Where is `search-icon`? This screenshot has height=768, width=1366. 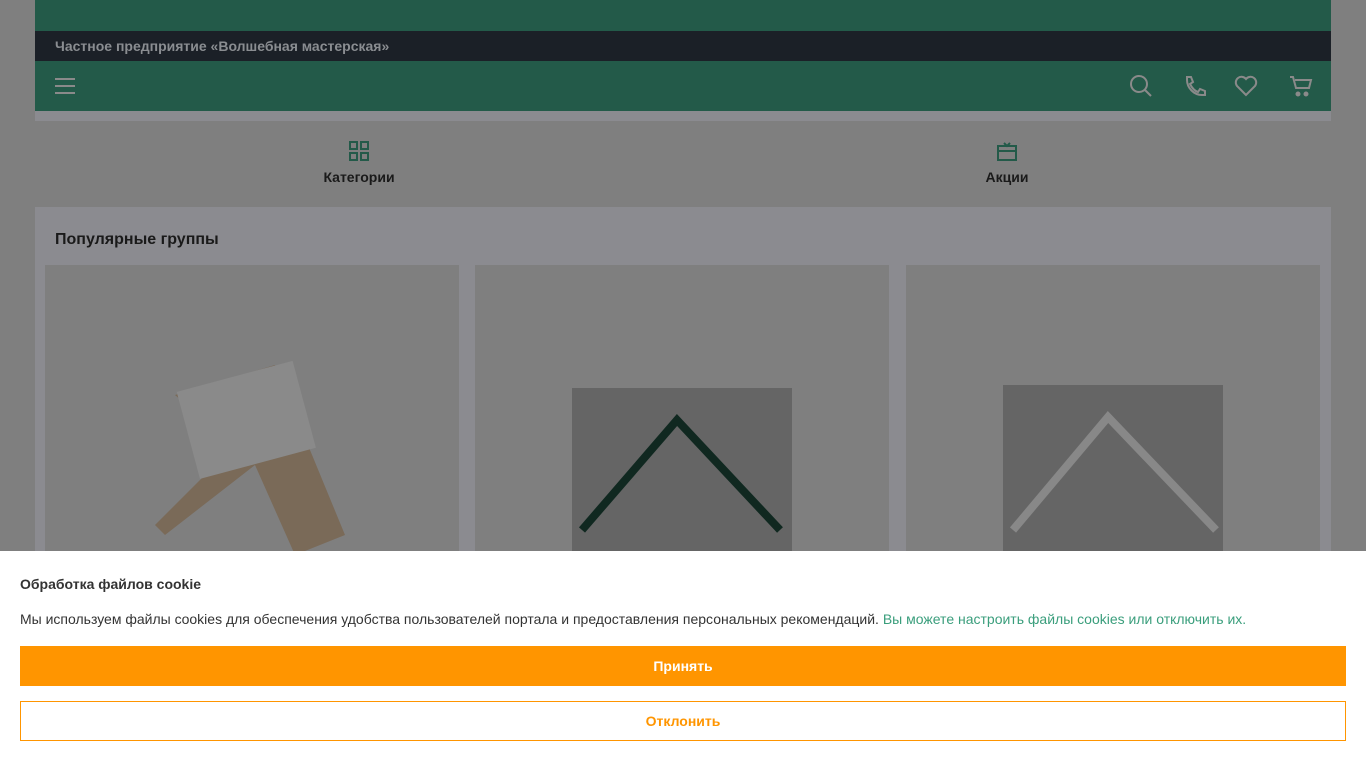 search-icon is located at coordinates (1141, 86).